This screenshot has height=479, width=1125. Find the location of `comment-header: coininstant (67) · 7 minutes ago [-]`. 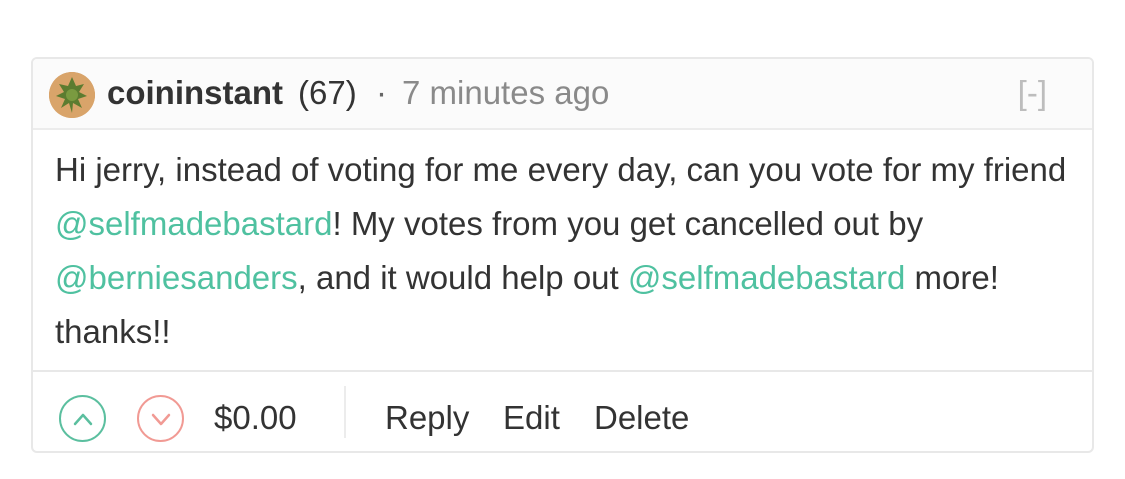

comment-header: coininstant (67) · 7 minutes ago [-] is located at coordinates (562, 94).